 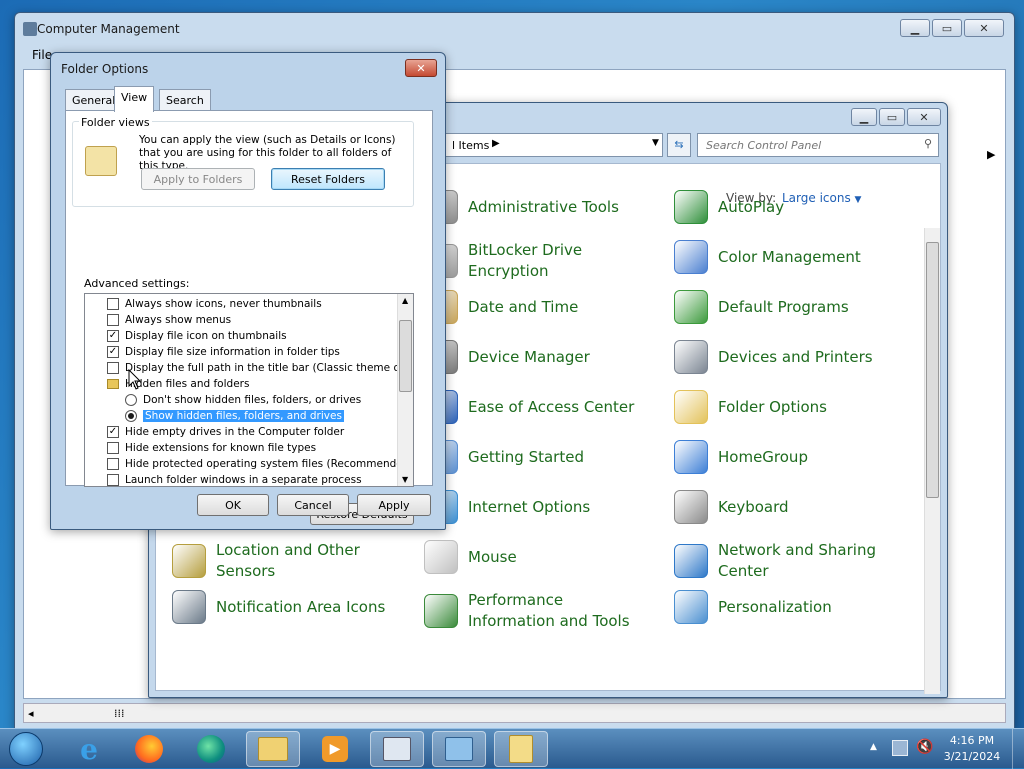 I want to click on cp-item-notification-area-icons: Notification Area Icons, so click(x=278, y=607).